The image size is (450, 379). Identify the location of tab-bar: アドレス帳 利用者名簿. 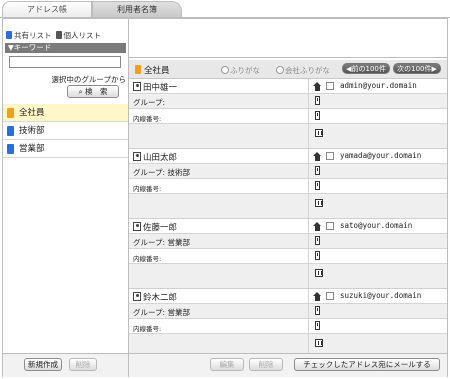
(225, 9).